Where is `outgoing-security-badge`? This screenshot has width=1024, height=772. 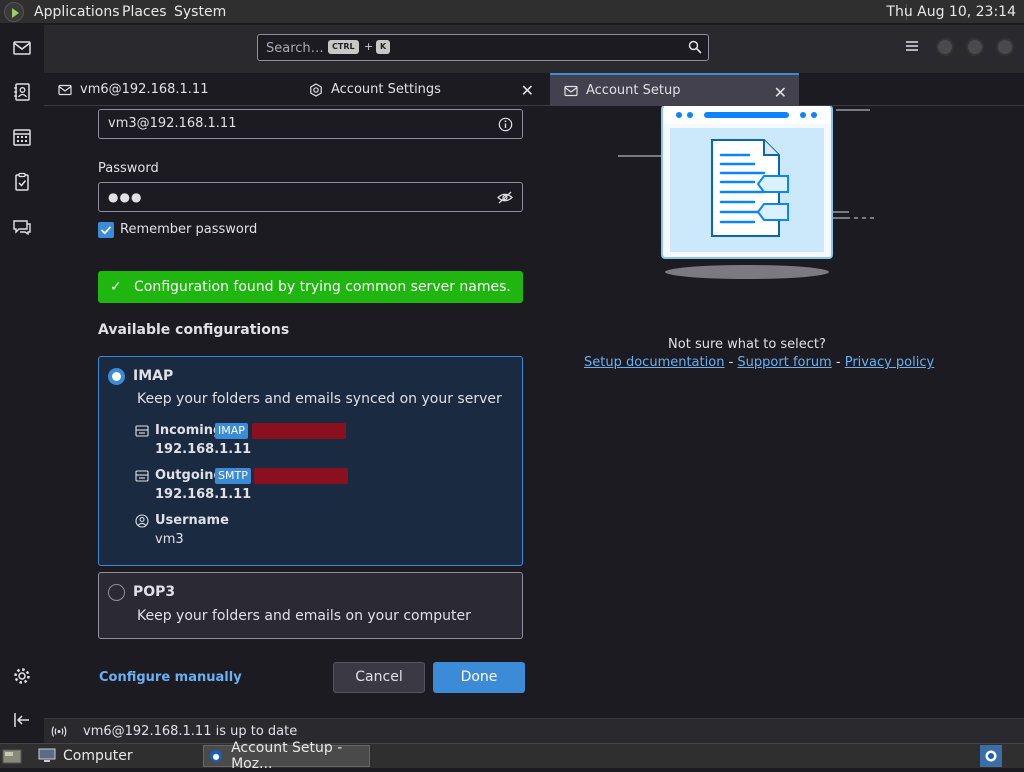 outgoing-security-badge is located at coordinates (301, 476).